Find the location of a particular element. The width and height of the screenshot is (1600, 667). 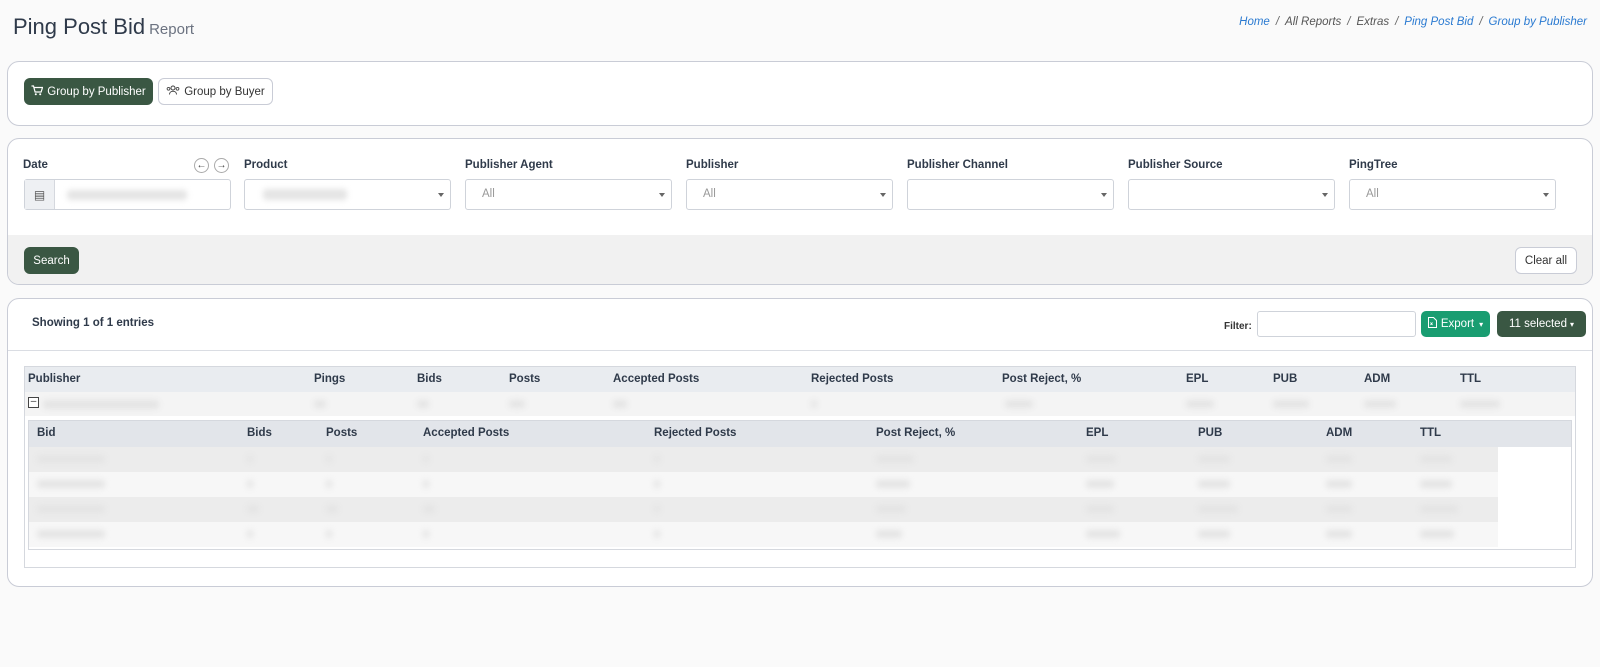

publisher-value: All is located at coordinates (709, 194).